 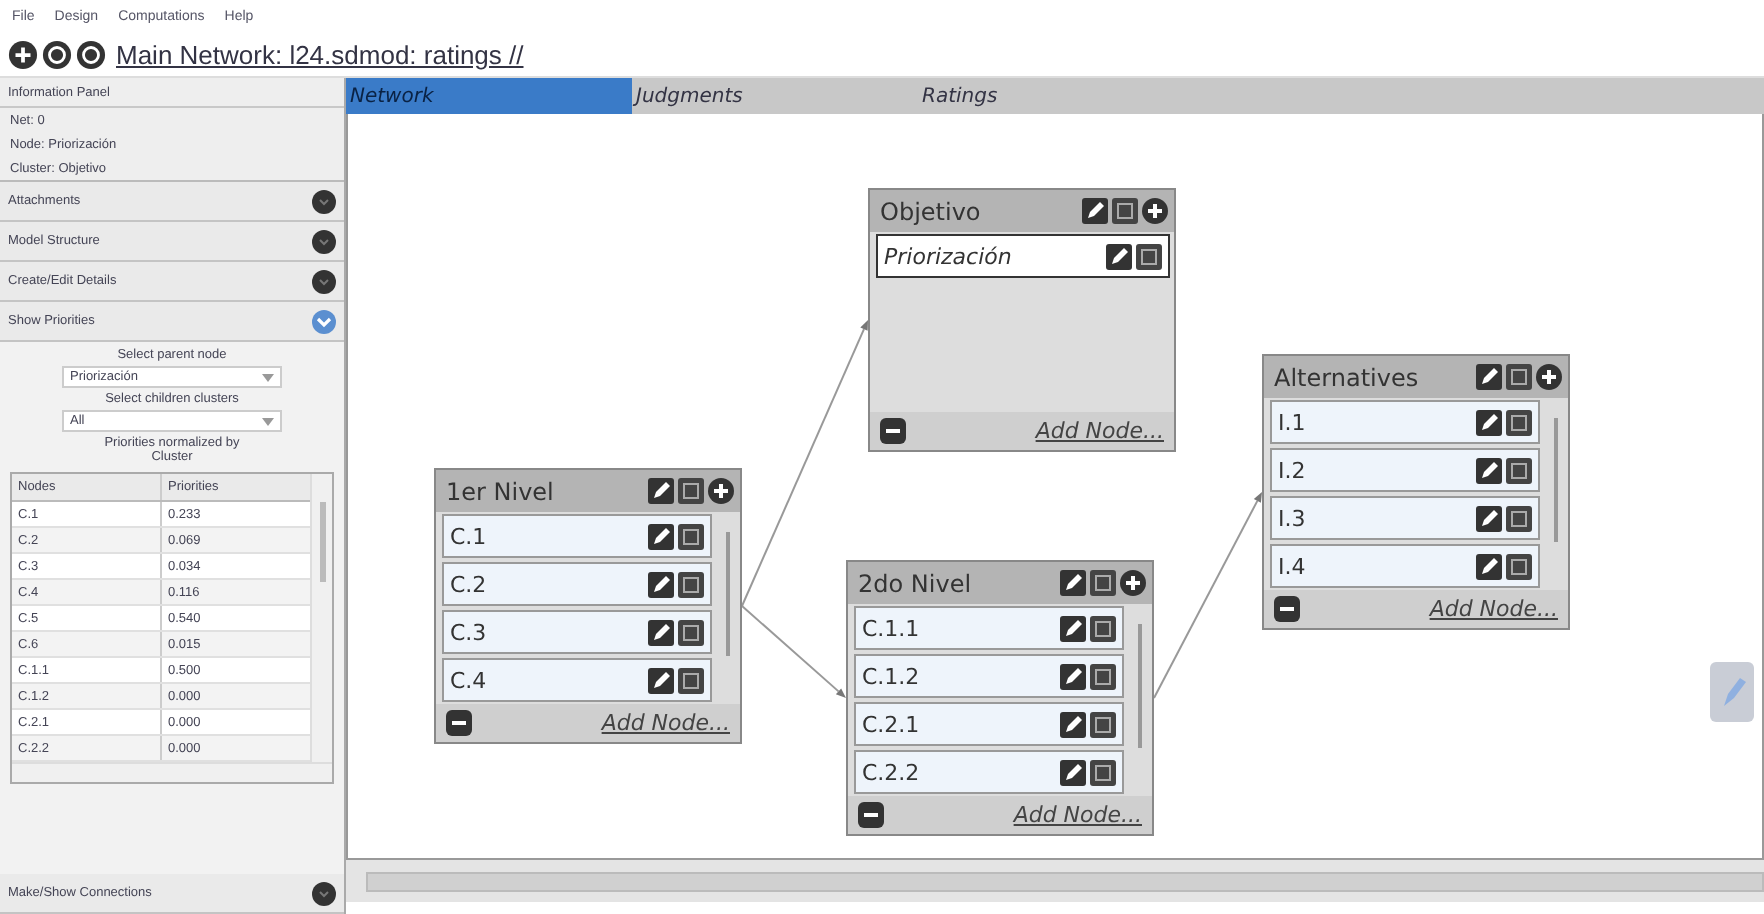 I want to click on node-item: I.2, so click(x=1405, y=470).